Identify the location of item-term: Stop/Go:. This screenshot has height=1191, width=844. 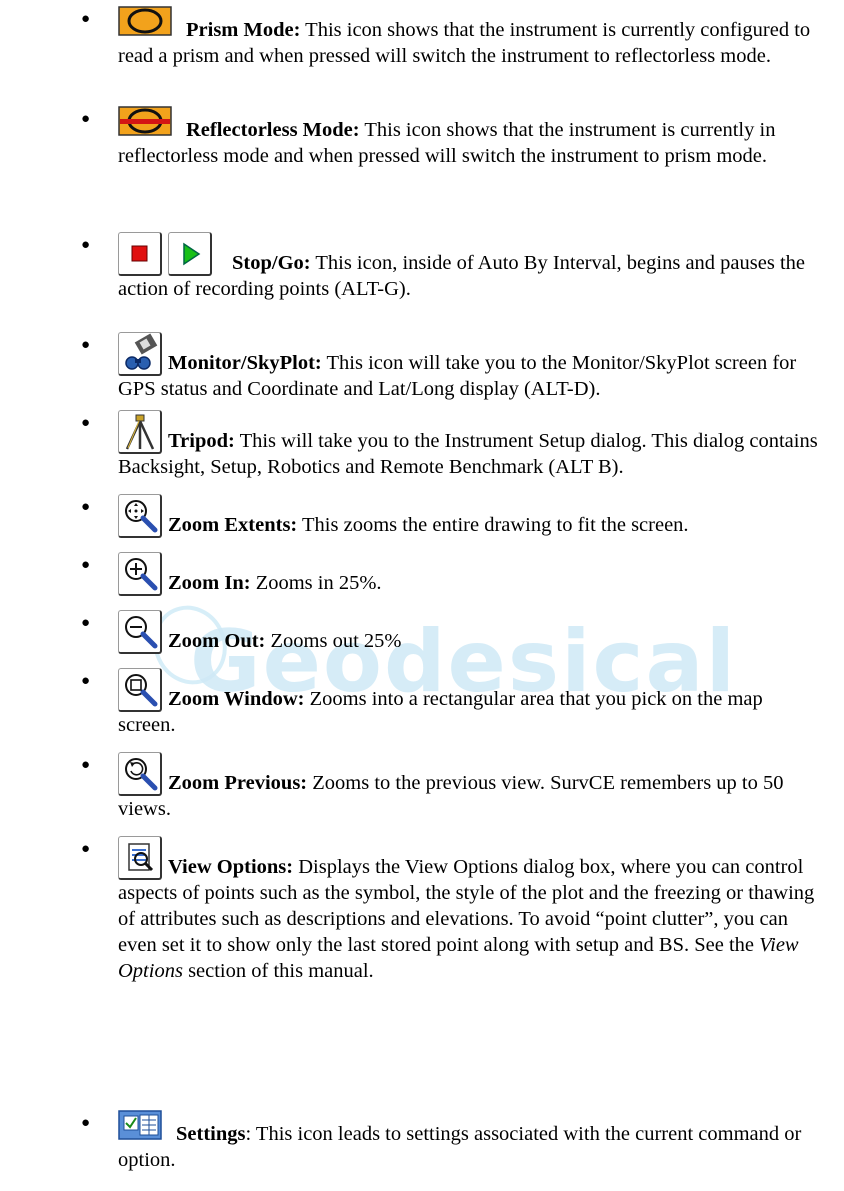
(271, 263).